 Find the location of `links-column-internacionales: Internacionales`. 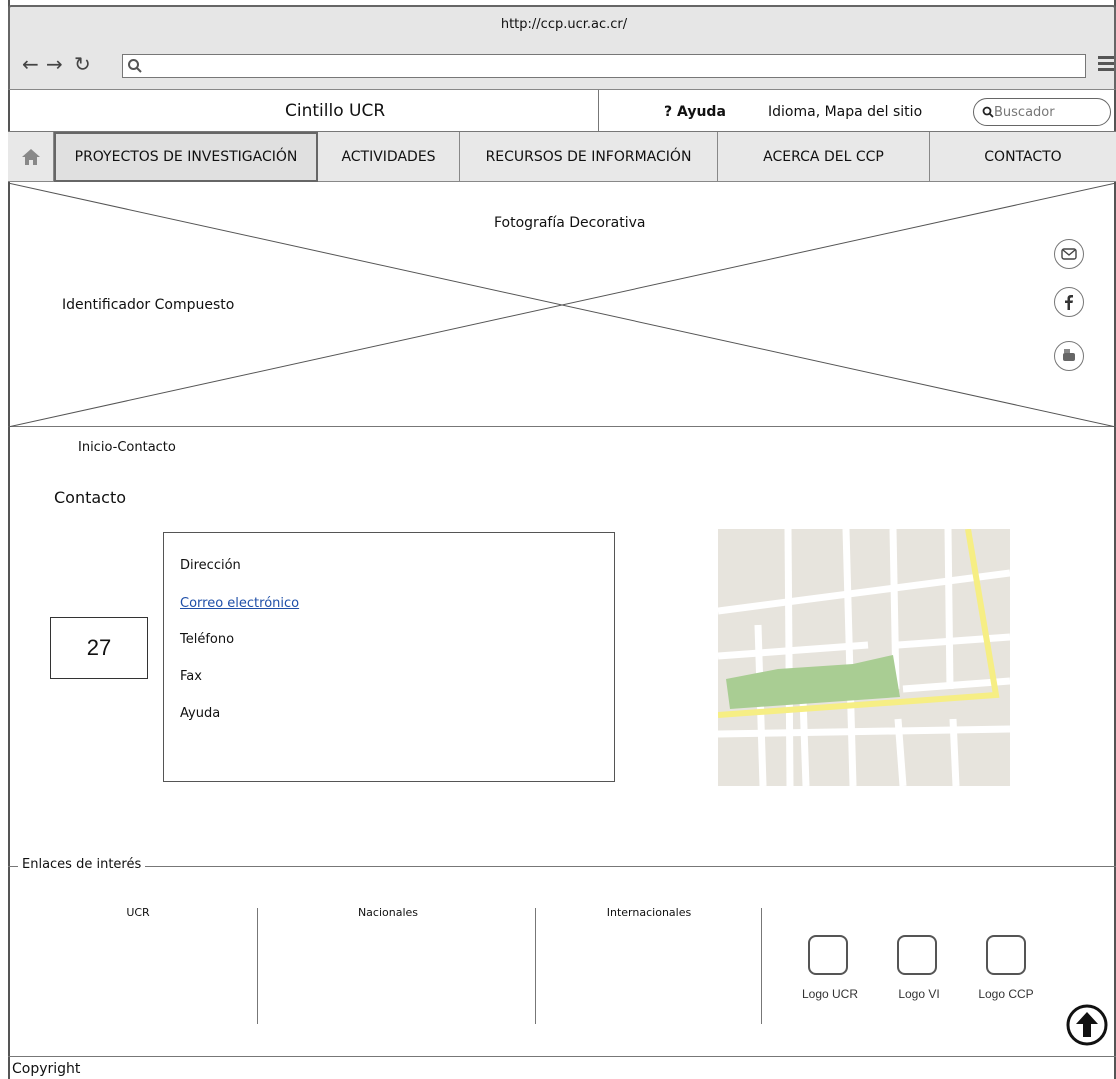

links-column-internacionales: Internacionales is located at coordinates (649, 912).